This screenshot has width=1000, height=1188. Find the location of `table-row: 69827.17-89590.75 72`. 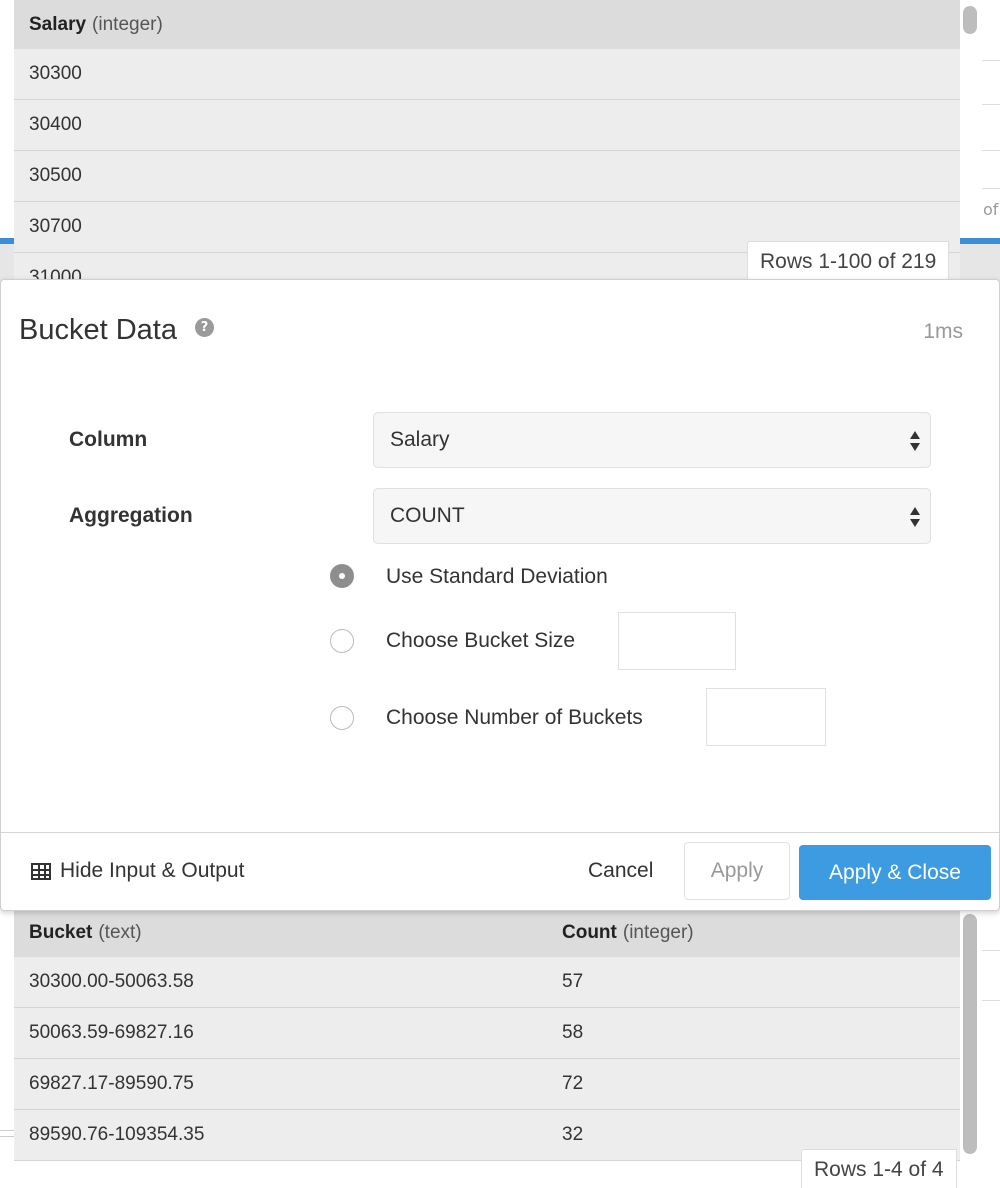

table-row: 69827.17-89590.75 72 is located at coordinates (487, 1084).